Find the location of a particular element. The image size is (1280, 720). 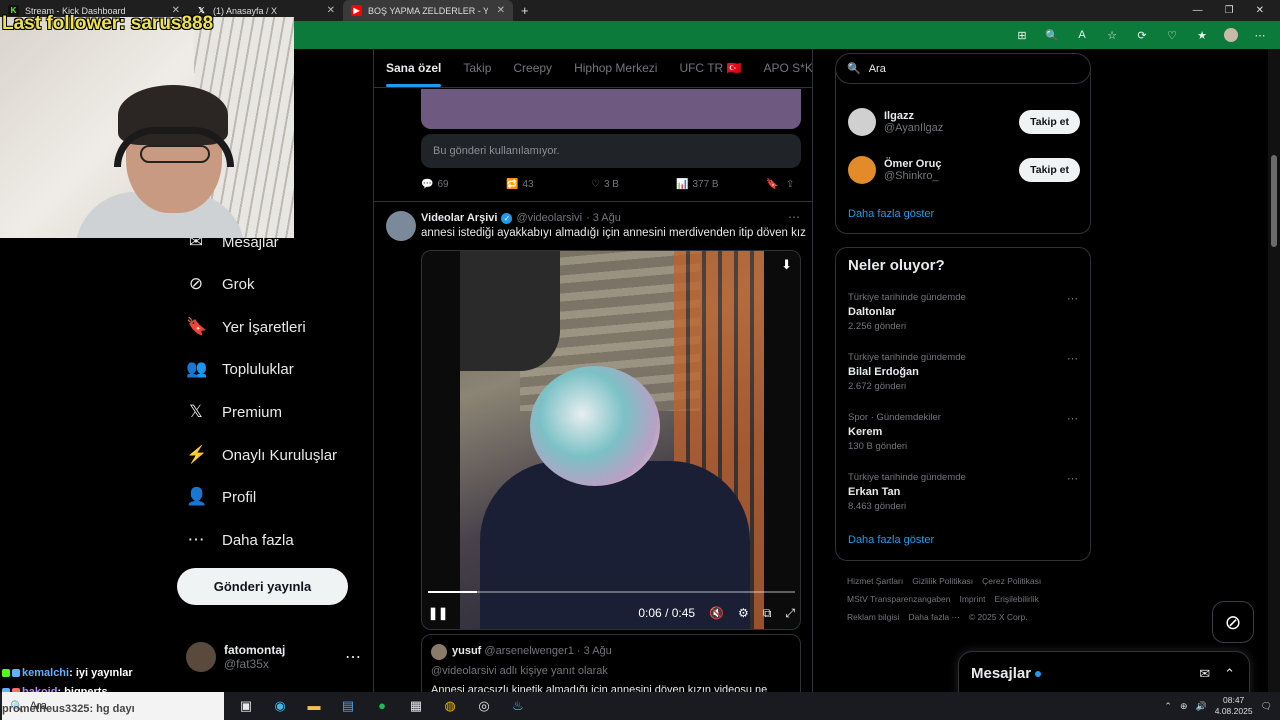

author-handle: @videolarsivi is located at coordinates (549, 218).